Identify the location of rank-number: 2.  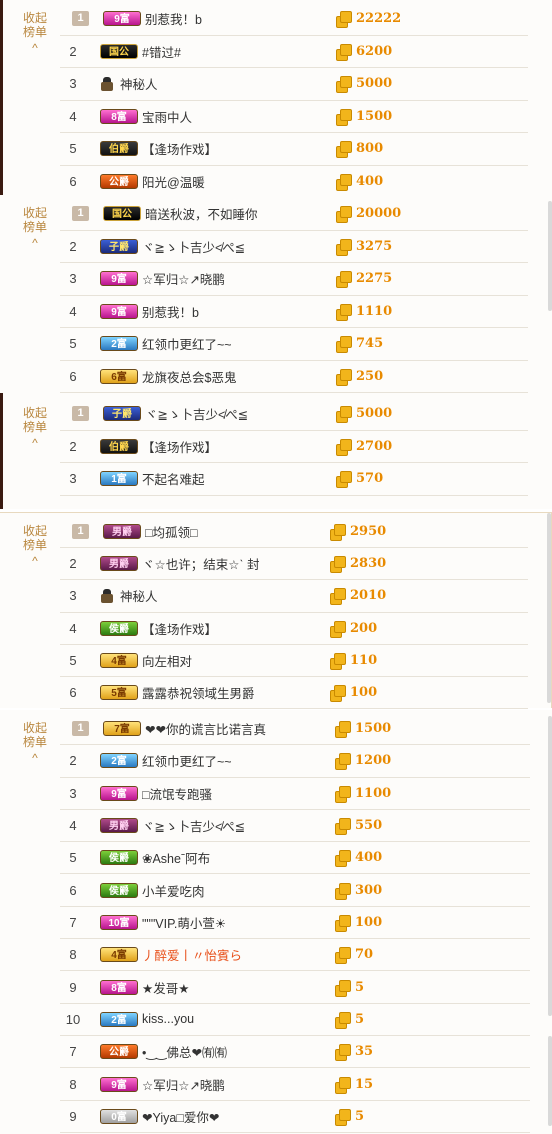
(73, 564).